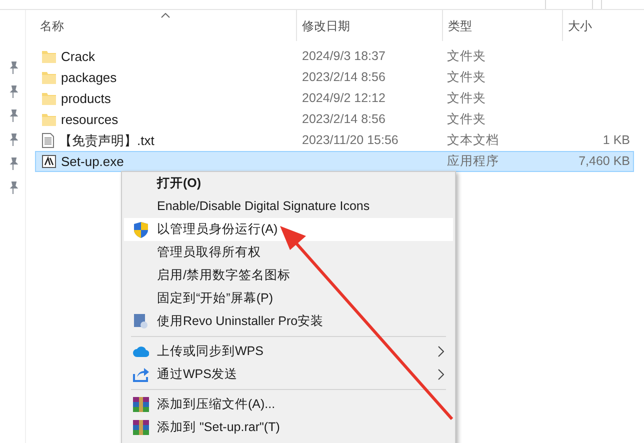 The height and width of the screenshot is (443, 644). Describe the element at coordinates (288, 206) in the screenshot. I see `menu-item: Enable/Disable Digital Signature Icons` at that location.